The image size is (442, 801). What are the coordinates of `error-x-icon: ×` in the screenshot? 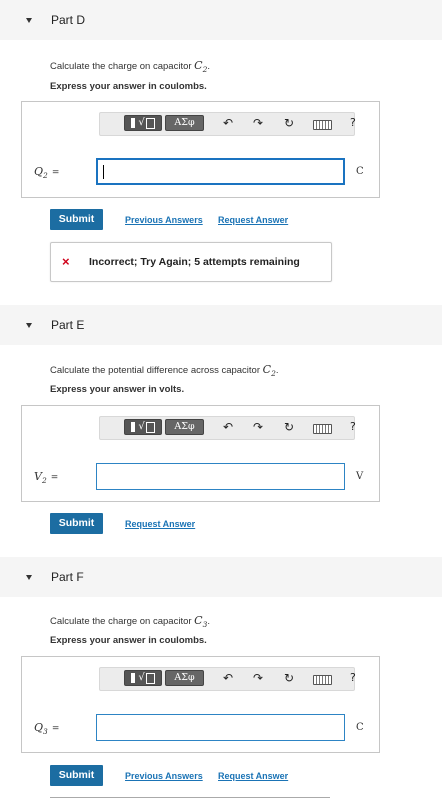 It's located at (66, 261).